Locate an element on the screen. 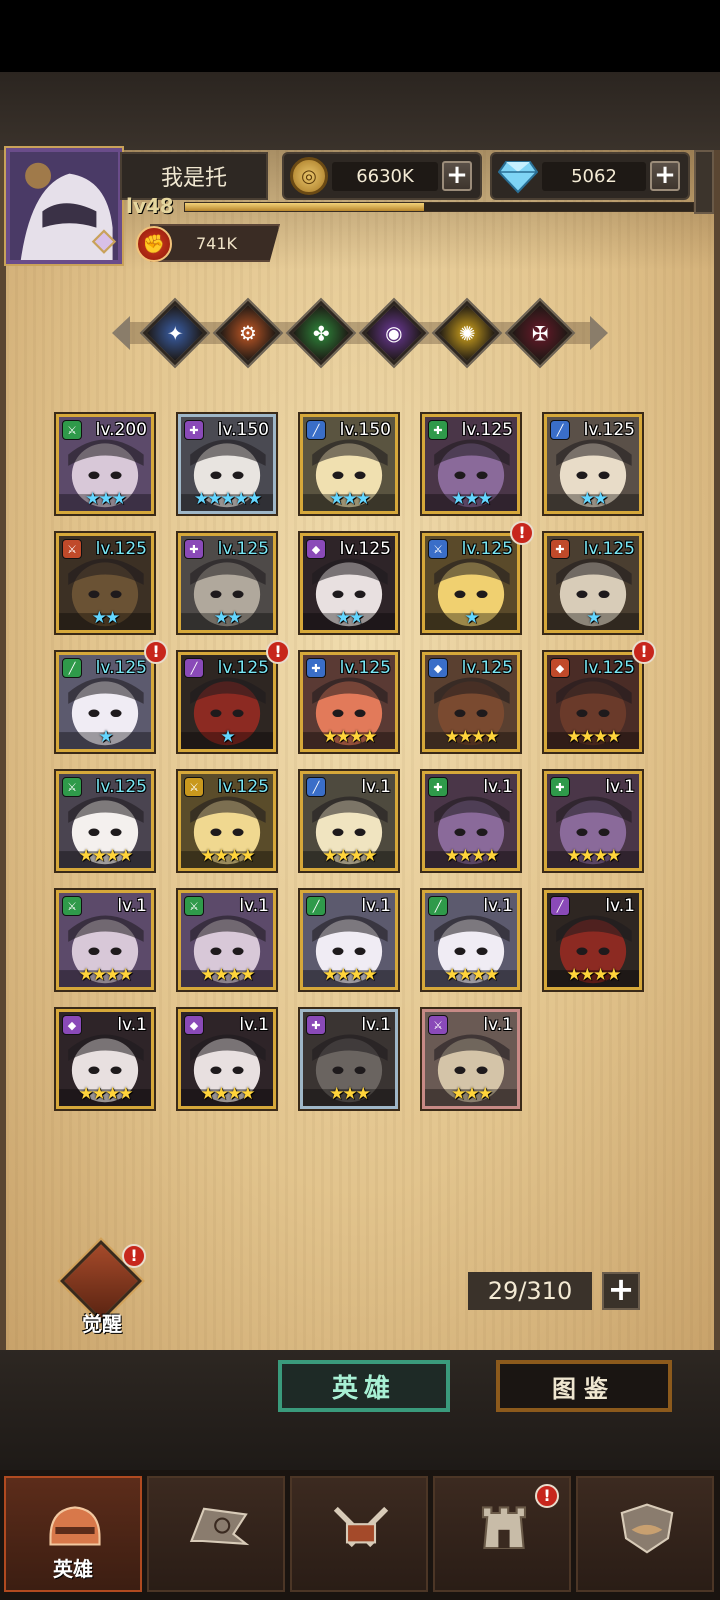 The image size is (720, 1600). hero-card: ✚ lv.125 ★★★★ is located at coordinates (349, 702).